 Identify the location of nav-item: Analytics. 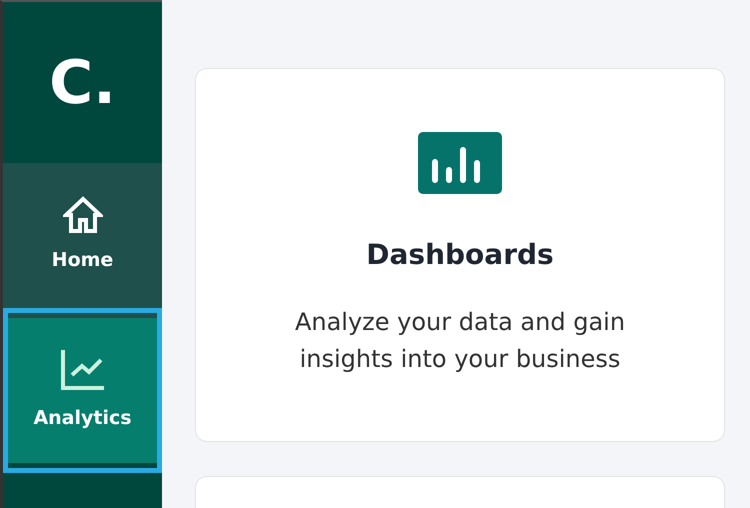
(82, 390).